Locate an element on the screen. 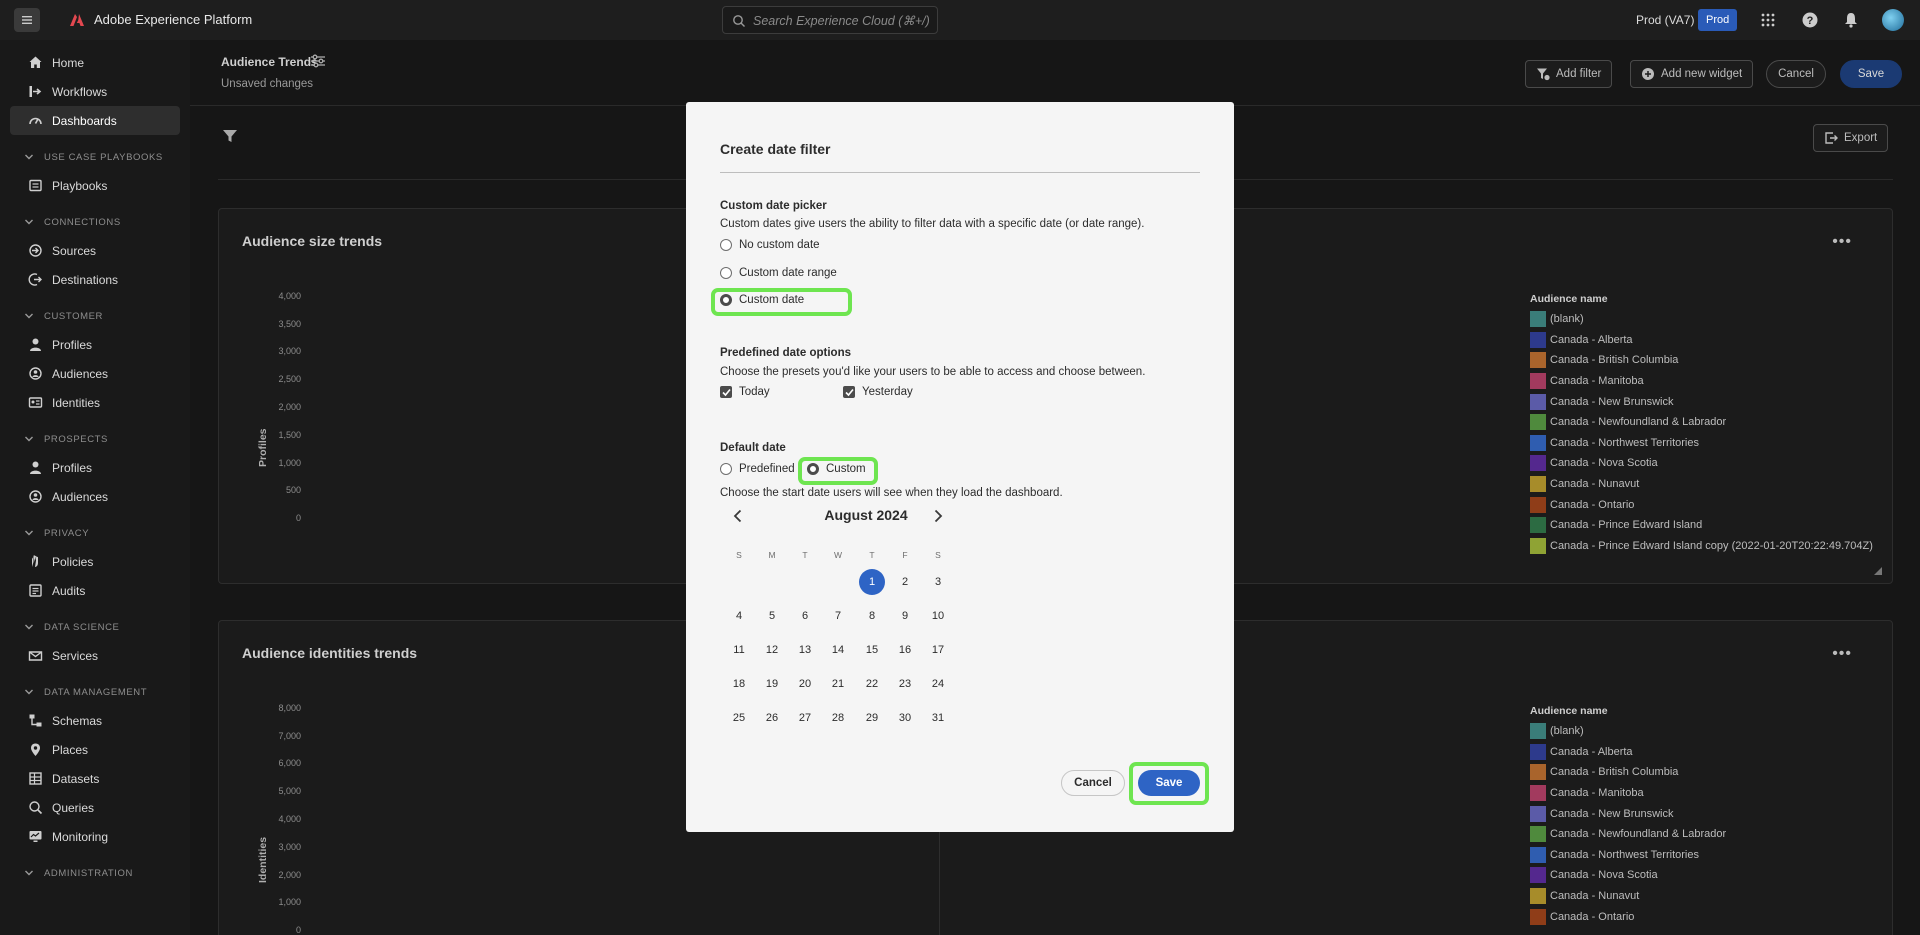  radio-custom-date-range: Custom date range is located at coordinates (778, 273).